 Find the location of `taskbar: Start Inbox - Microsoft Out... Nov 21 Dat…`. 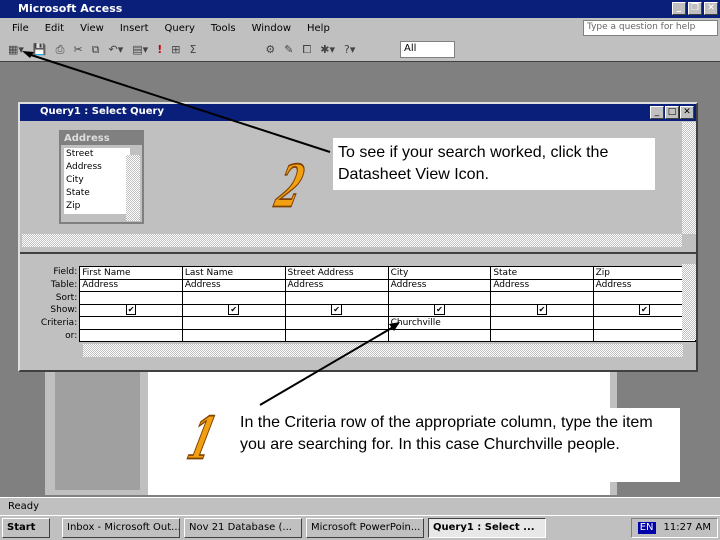

taskbar: Start Inbox - Microsoft Out... Nov 21 Dat… is located at coordinates (360, 527).